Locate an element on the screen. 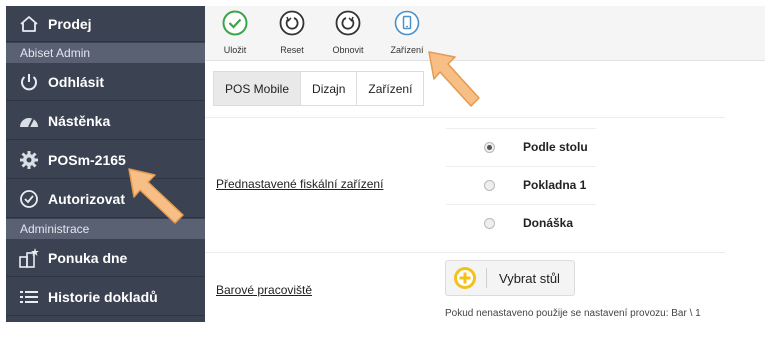 The height and width of the screenshot is (343, 770). button-separator is located at coordinates (486, 278).